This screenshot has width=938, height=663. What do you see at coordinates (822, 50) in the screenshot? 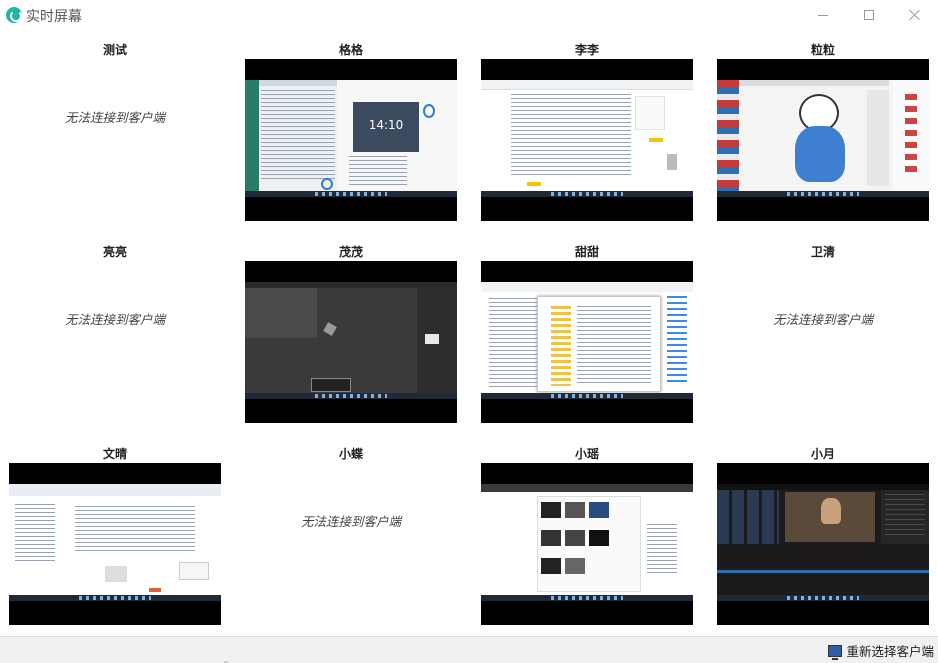
I see `client-name: 粒粒` at bounding box center [822, 50].